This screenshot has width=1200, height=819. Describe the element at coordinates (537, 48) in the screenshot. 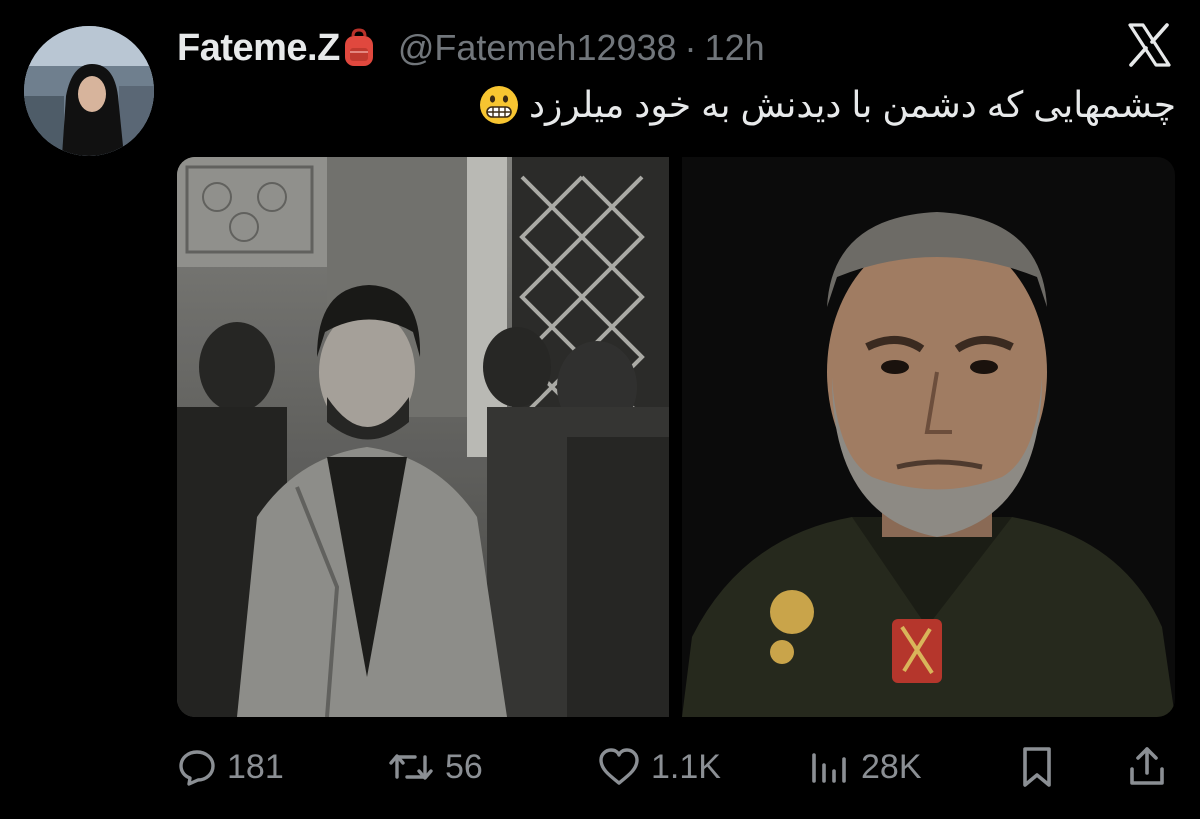

I see `author-handle: @Fatemeh12938` at that location.